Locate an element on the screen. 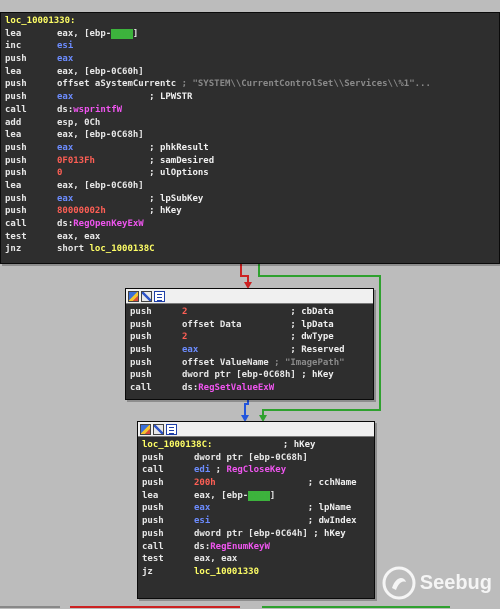 The height and width of the screenshot is (609, 500). asm-token: ds: is located at coordinates (190, 388).